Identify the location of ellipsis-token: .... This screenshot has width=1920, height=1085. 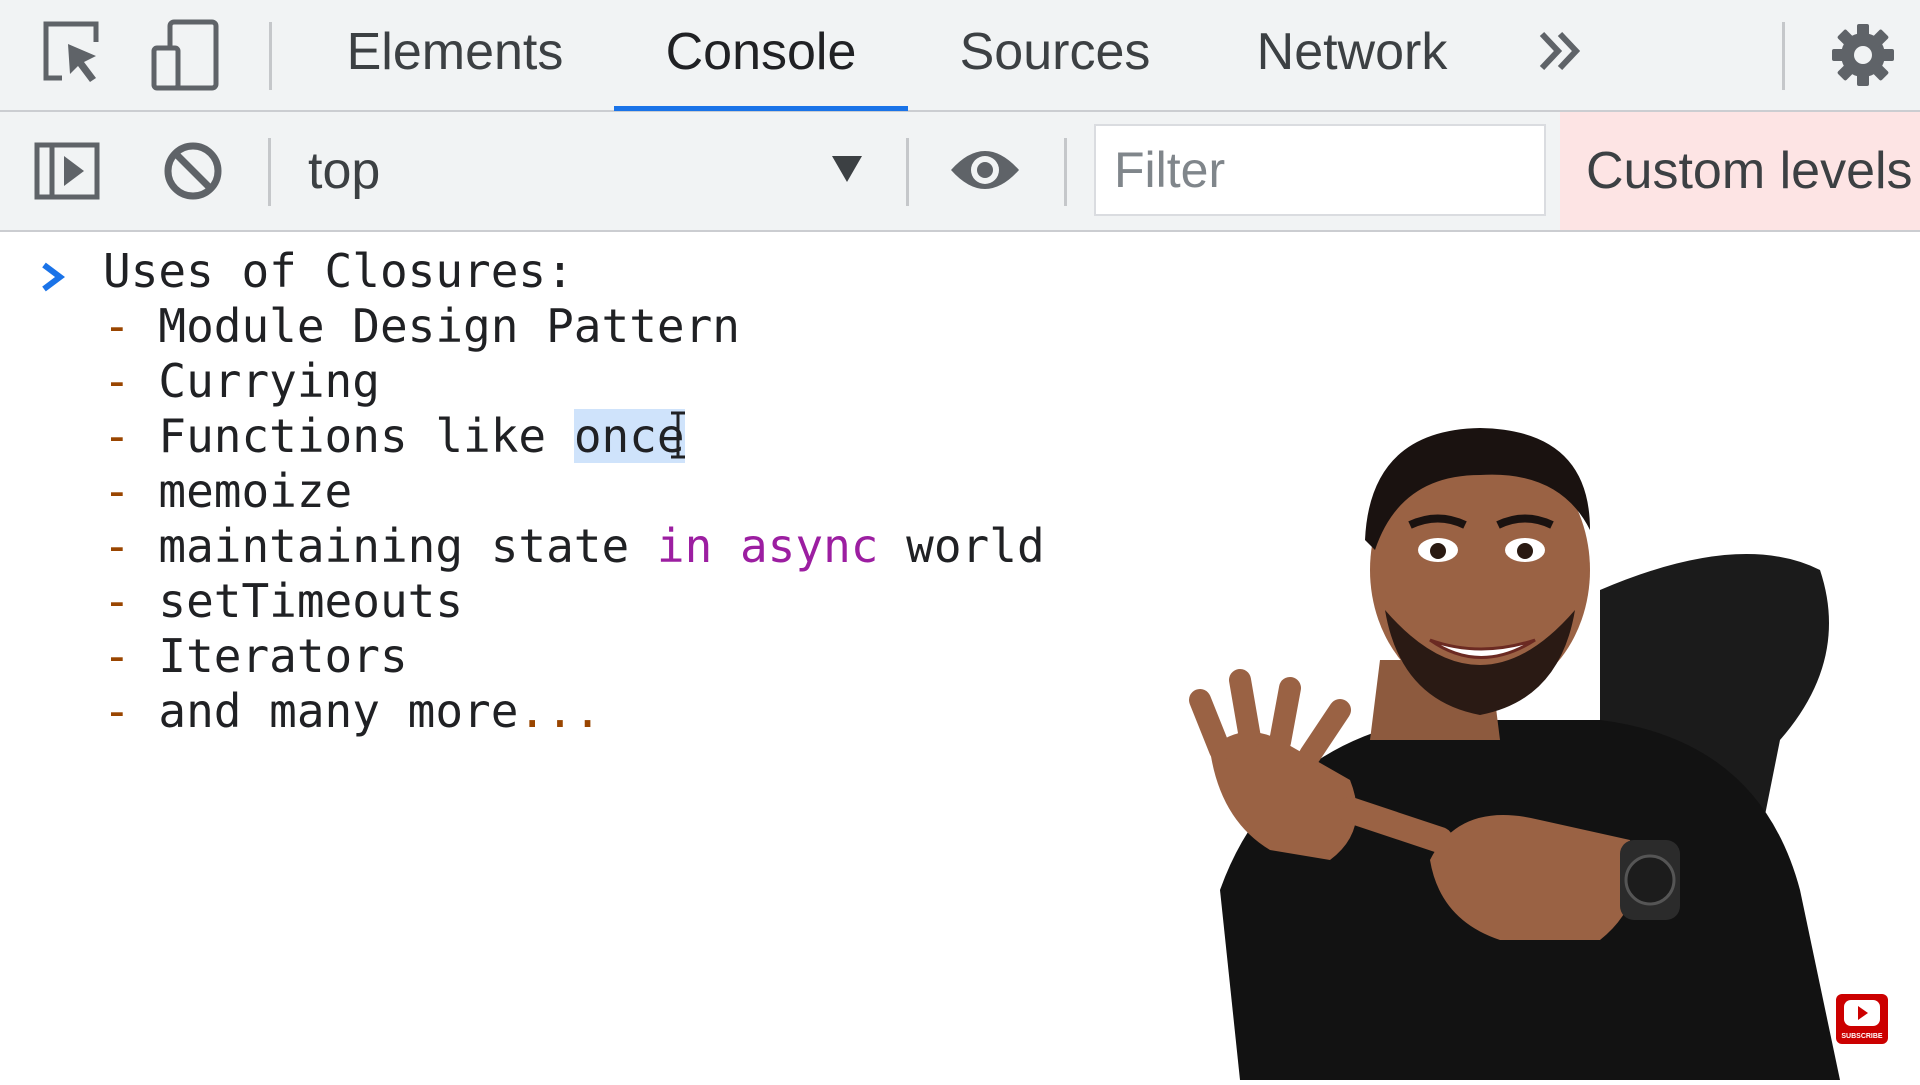
(560, 711).